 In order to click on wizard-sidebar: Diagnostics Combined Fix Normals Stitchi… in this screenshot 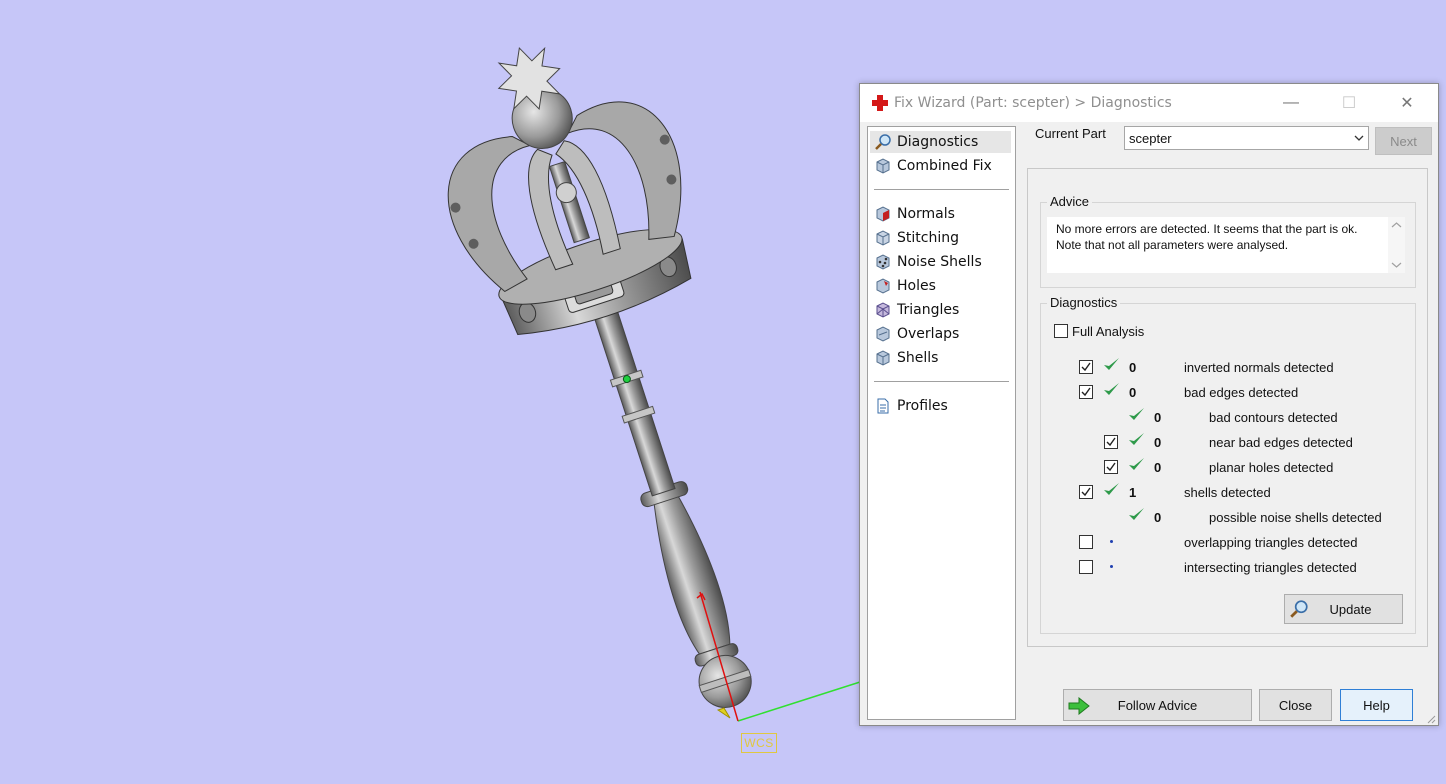, I will do `click(941, 423)`.